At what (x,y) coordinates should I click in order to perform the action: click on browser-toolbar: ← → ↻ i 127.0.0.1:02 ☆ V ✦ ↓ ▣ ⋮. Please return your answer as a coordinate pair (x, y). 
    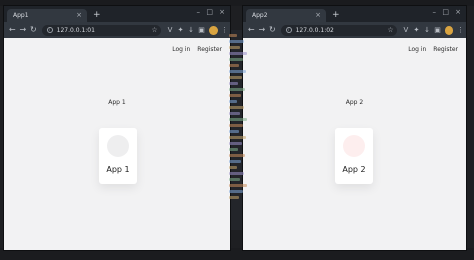
    Looking at the image, I should click on (354, 30).